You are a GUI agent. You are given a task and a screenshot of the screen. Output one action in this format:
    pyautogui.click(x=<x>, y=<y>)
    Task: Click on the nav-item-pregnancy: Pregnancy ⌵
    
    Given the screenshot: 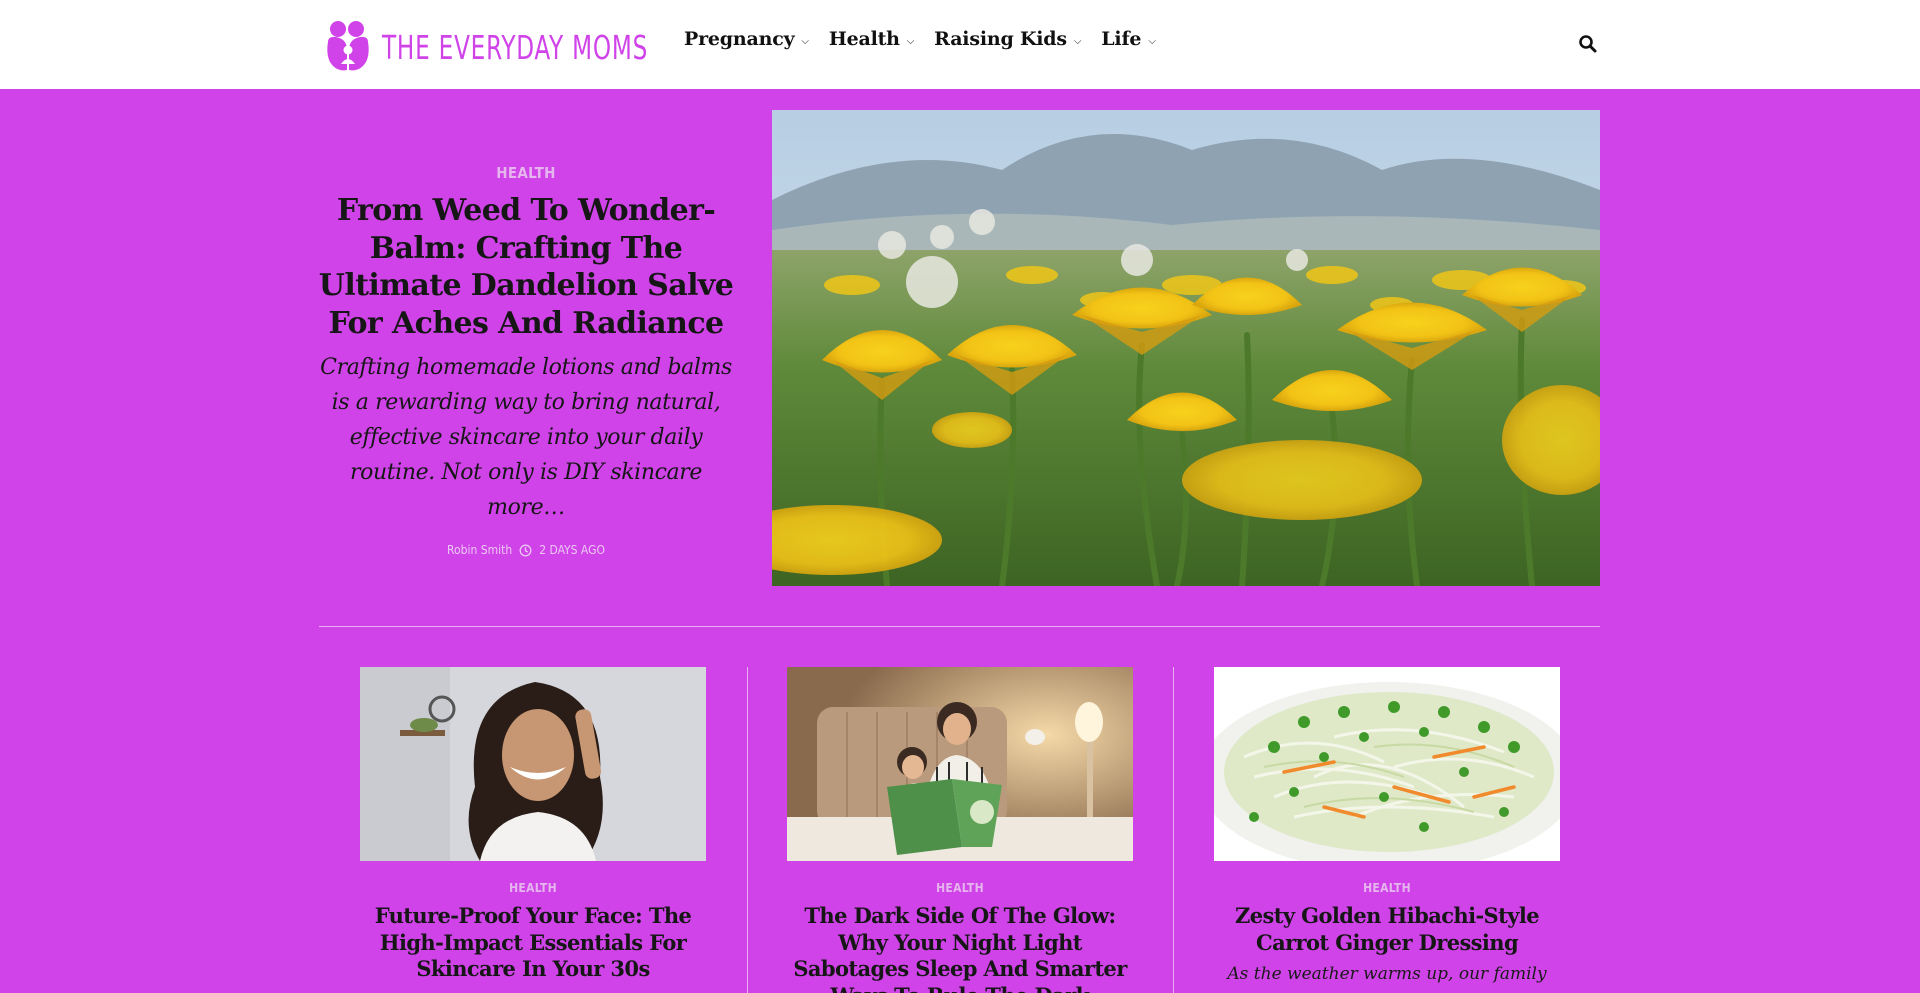 What is the action you would take?
    pyautogui.click(x=746, y=39)
    